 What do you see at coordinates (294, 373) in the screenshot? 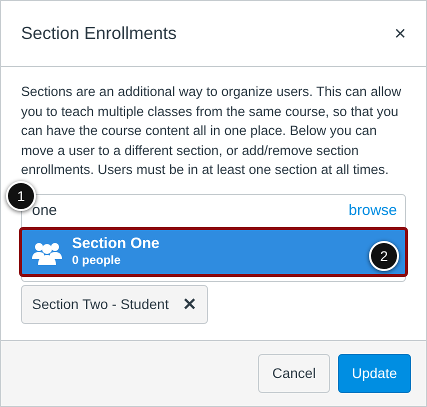
I see `cancel-button: Cancel` at bounding box center [294, 373].